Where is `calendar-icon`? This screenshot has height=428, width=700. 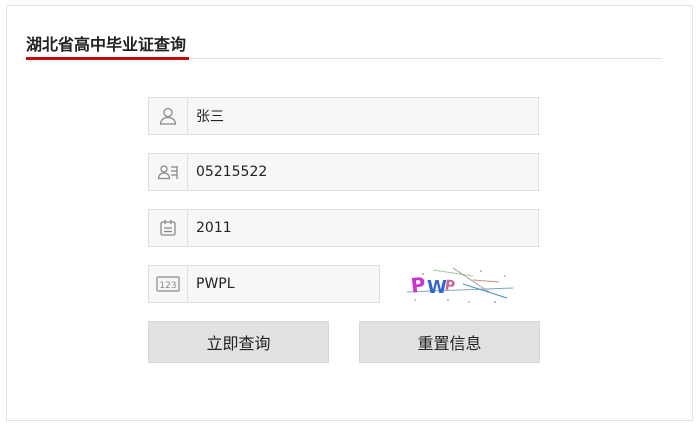 calendar-icon is located at coordinates (168, 228).